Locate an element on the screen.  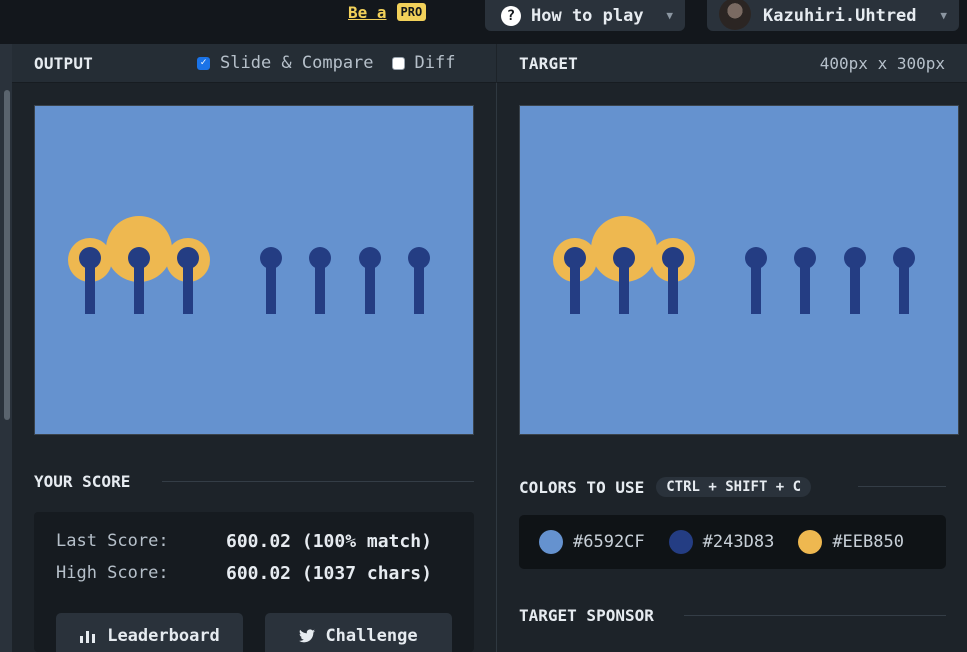
sponsor-title-text: TARGET SPONSOR is located at coordinates (586, 615).